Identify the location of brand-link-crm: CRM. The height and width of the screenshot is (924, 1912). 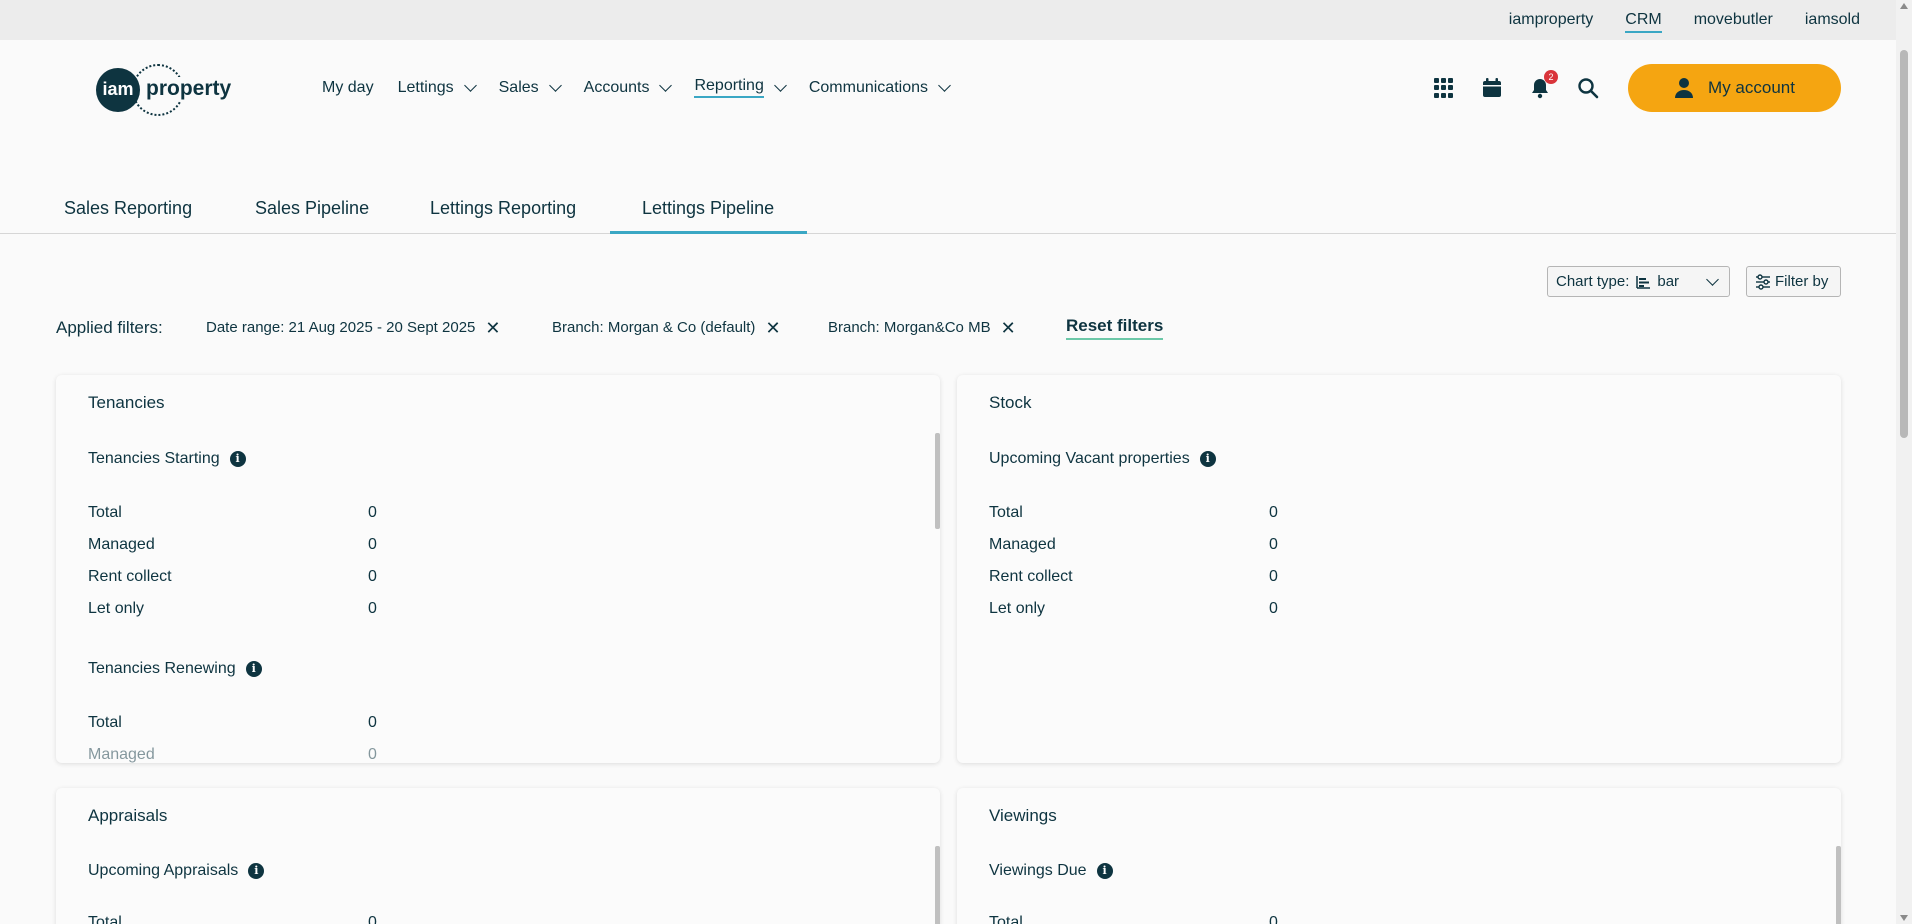
(1643, 22).